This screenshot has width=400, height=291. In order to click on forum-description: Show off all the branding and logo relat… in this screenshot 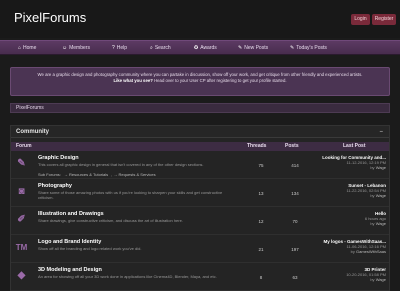, I will do `click(90, 248)`.